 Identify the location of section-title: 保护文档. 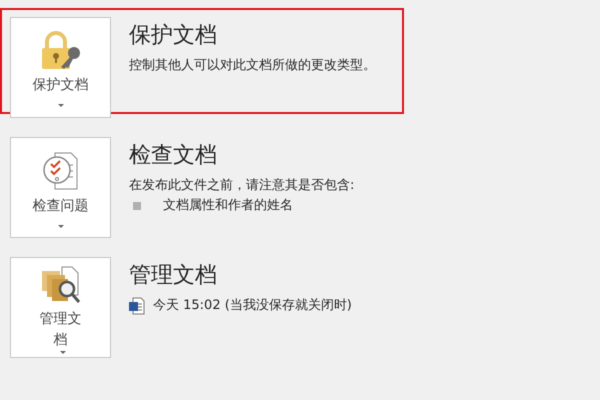
(173, 36).